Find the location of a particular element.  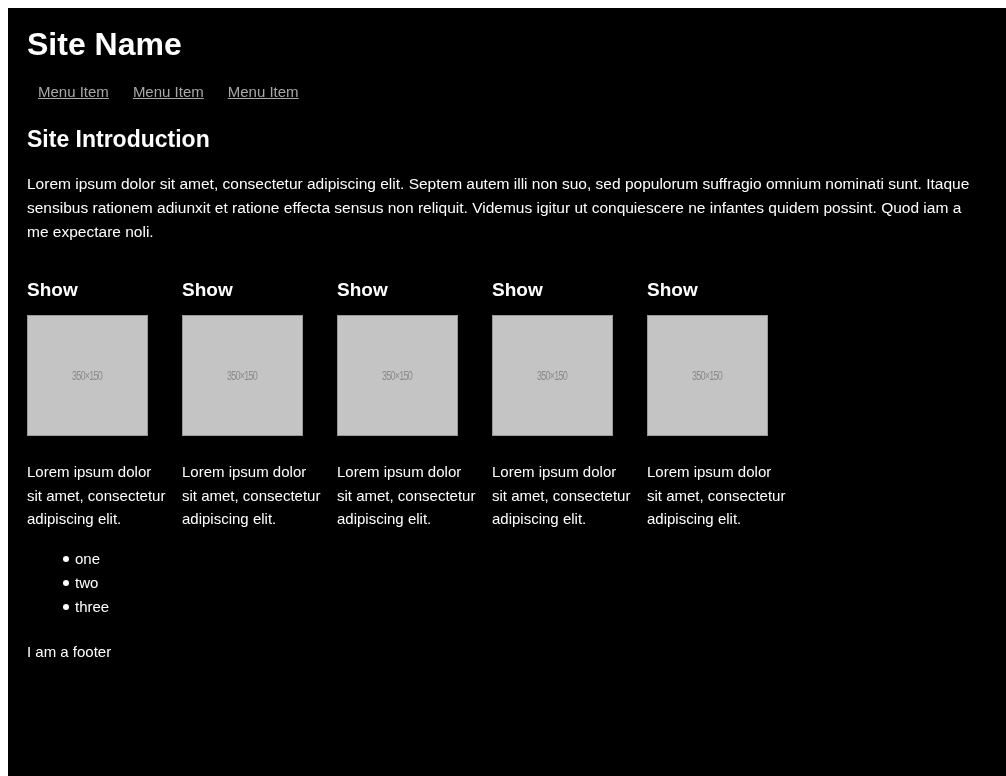

site-name: Site Name is located at coordinates (104, 44).